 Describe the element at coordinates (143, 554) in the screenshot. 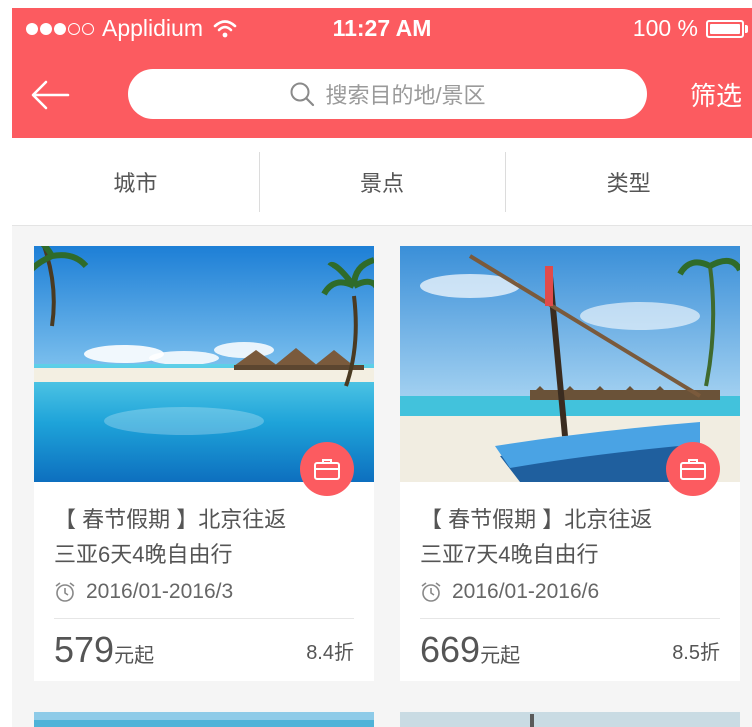

I see `product-title-line2: 三亚6天4晚自由行` at that location.